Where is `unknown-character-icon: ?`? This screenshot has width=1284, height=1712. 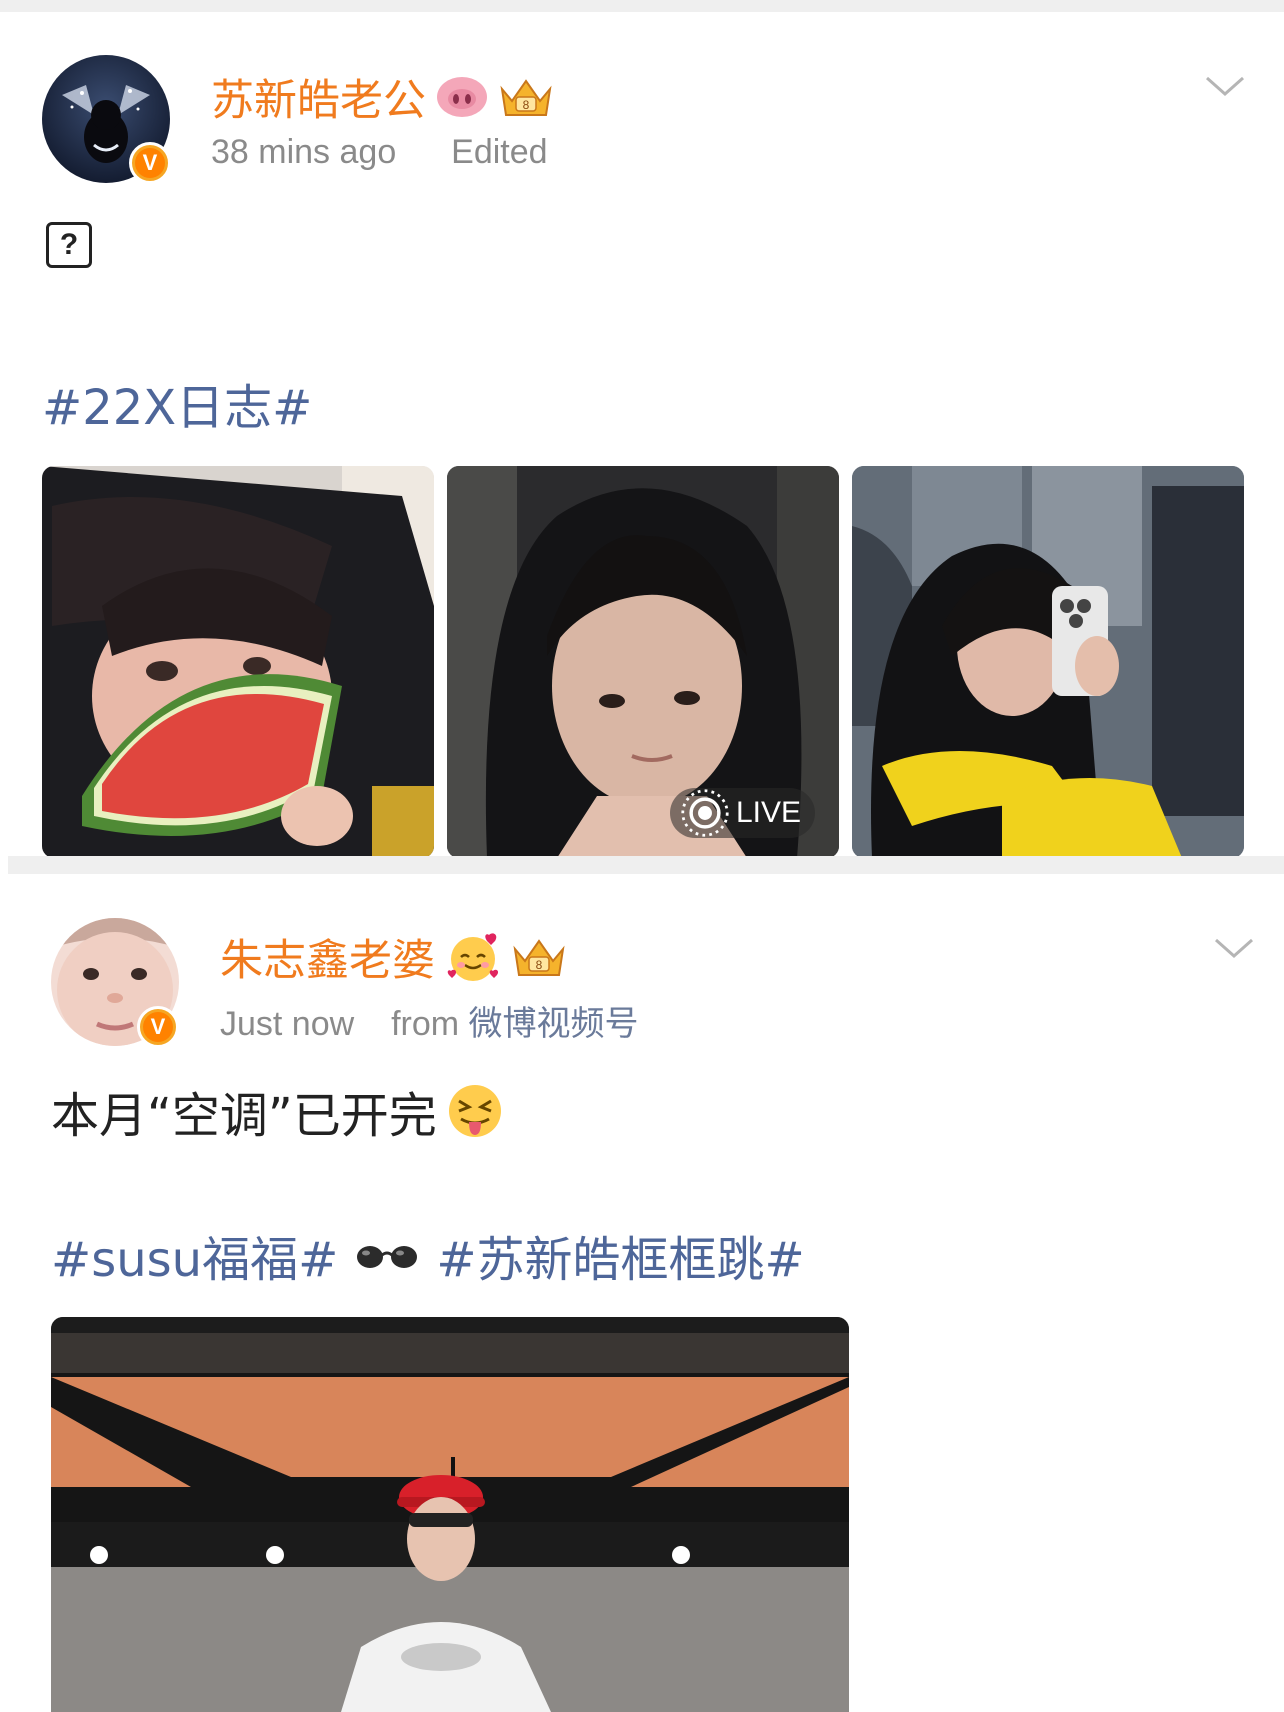 unknown-character-icon: ? is located at coordinates (69, 245).